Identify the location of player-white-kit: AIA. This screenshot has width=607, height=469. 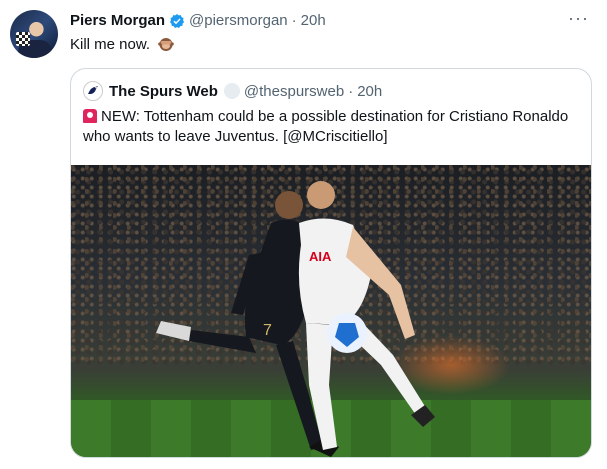
(366, 315).